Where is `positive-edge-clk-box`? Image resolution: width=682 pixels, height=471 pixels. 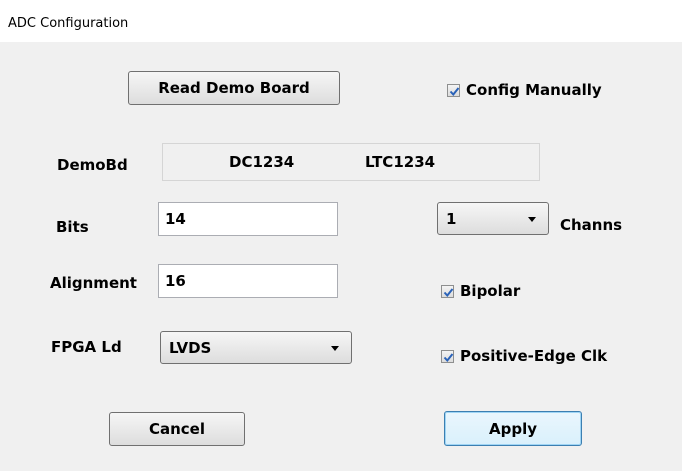
positive-edge-clk-box is located at coordinates (447, 356).